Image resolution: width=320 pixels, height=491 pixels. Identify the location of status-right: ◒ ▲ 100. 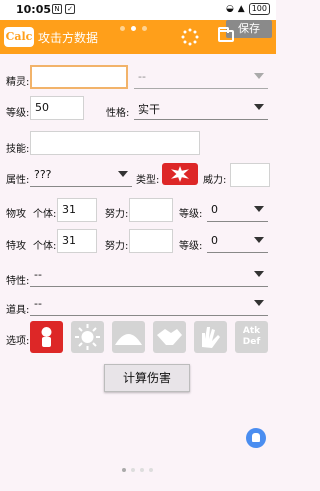
(248, 9).